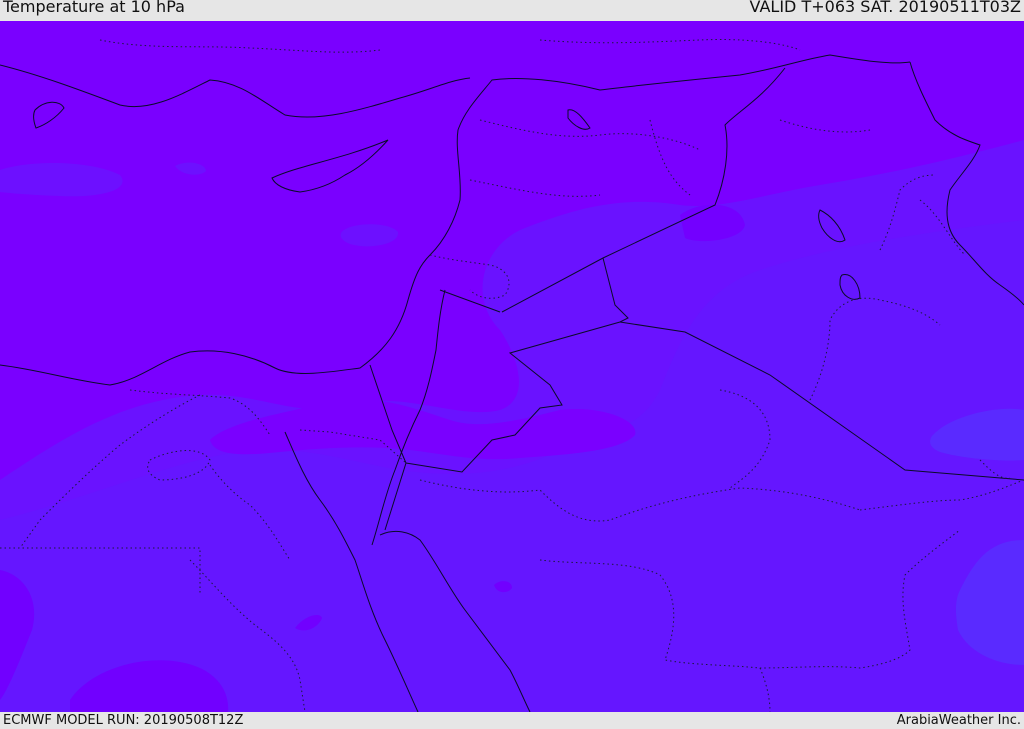 Image resolution: width=1024 pixels, height=729 pixels. I want to click on model-run: ECMWF MODEL RUN: 20190508T12Z, so click(123, 720).